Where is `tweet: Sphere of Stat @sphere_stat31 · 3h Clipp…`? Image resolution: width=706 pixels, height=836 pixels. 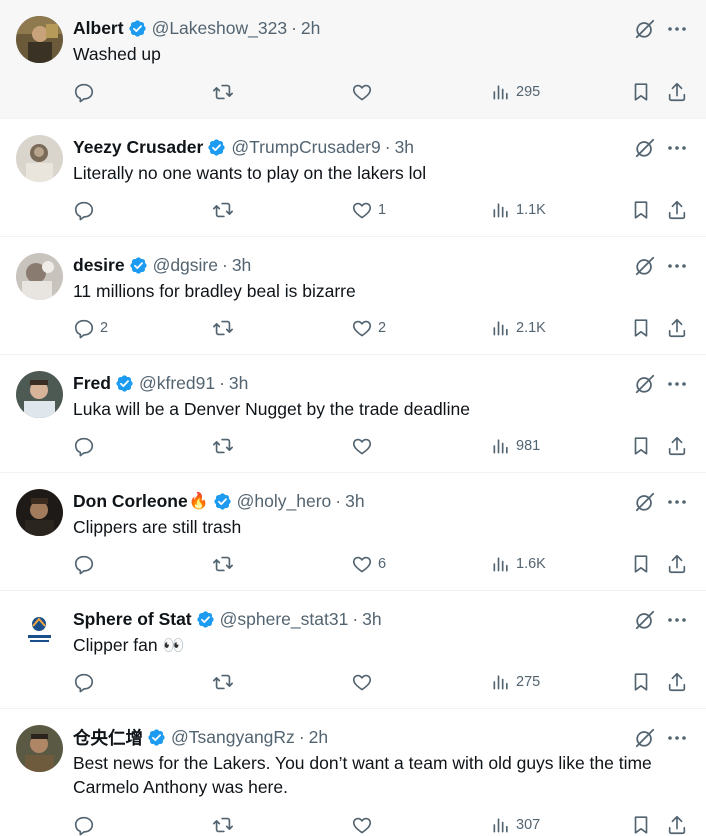 tweet: Sphere of Stat @sphere_stat31 · 3h Clipp… is located at coordinates (353, 650).